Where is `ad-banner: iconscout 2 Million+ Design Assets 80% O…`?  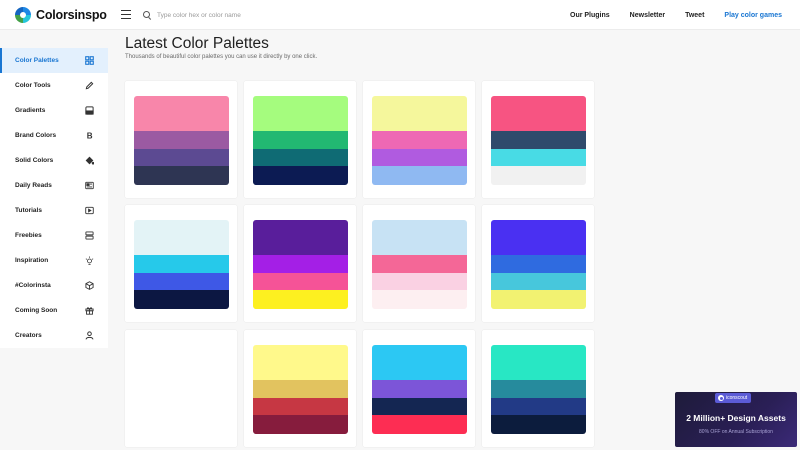 ad-banner: iconscout 2 Million+ Design Assets 80% O… is located at coordinates (736, 419).